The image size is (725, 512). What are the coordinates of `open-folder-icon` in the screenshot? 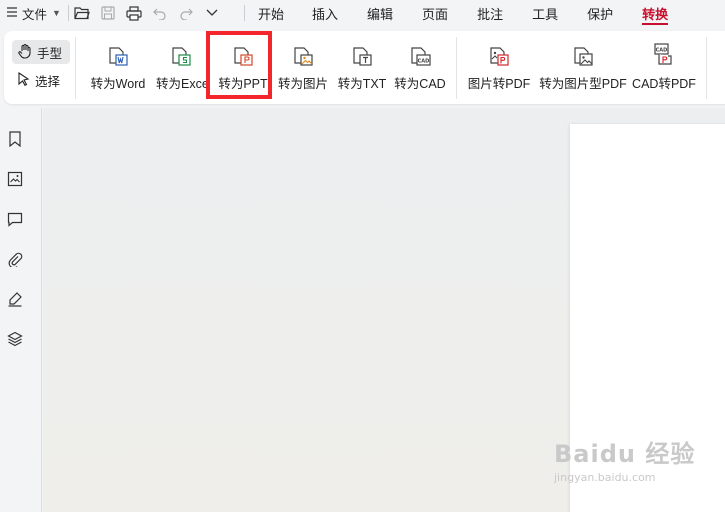 It's located at (82, 13).